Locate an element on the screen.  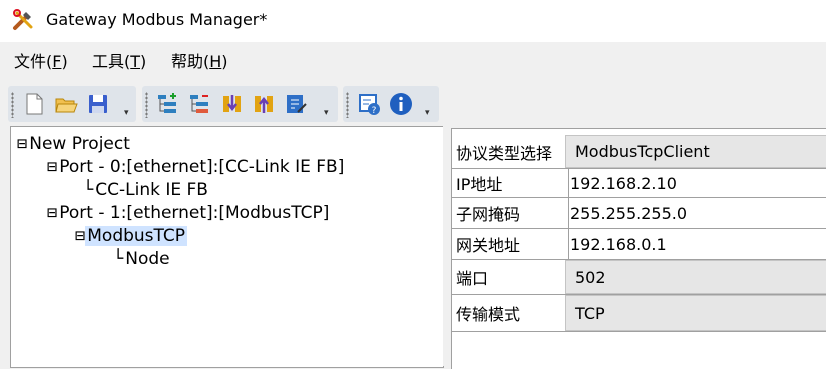
new-file-icon is located at coordinates (34, 104).